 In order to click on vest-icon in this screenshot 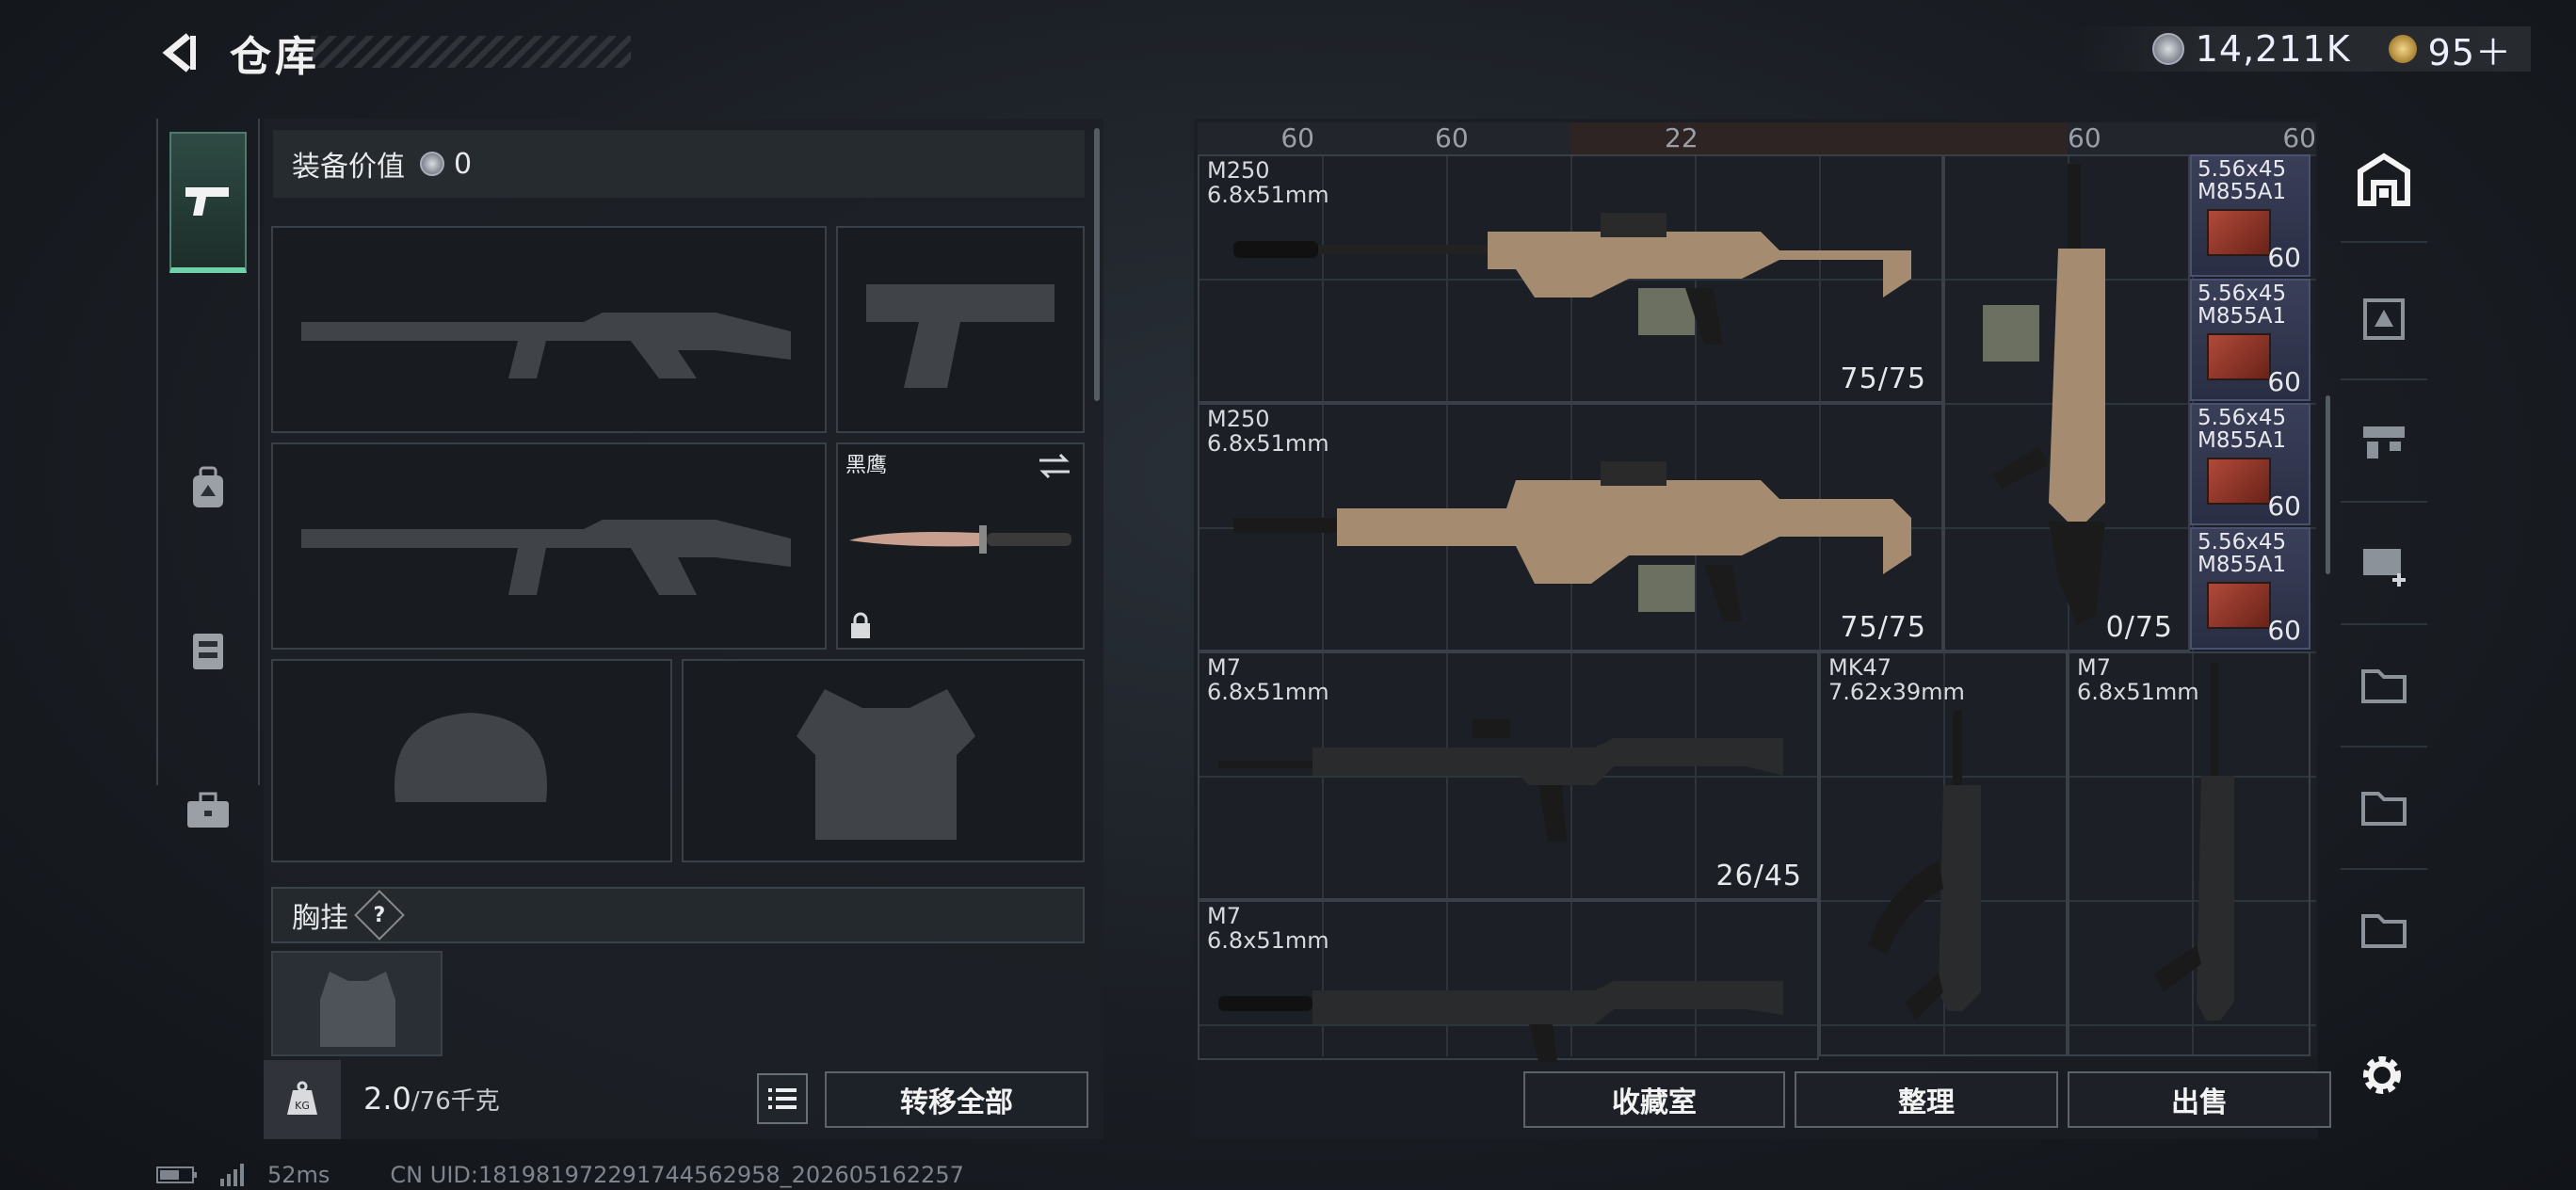, I will do `click(208, 651)`.